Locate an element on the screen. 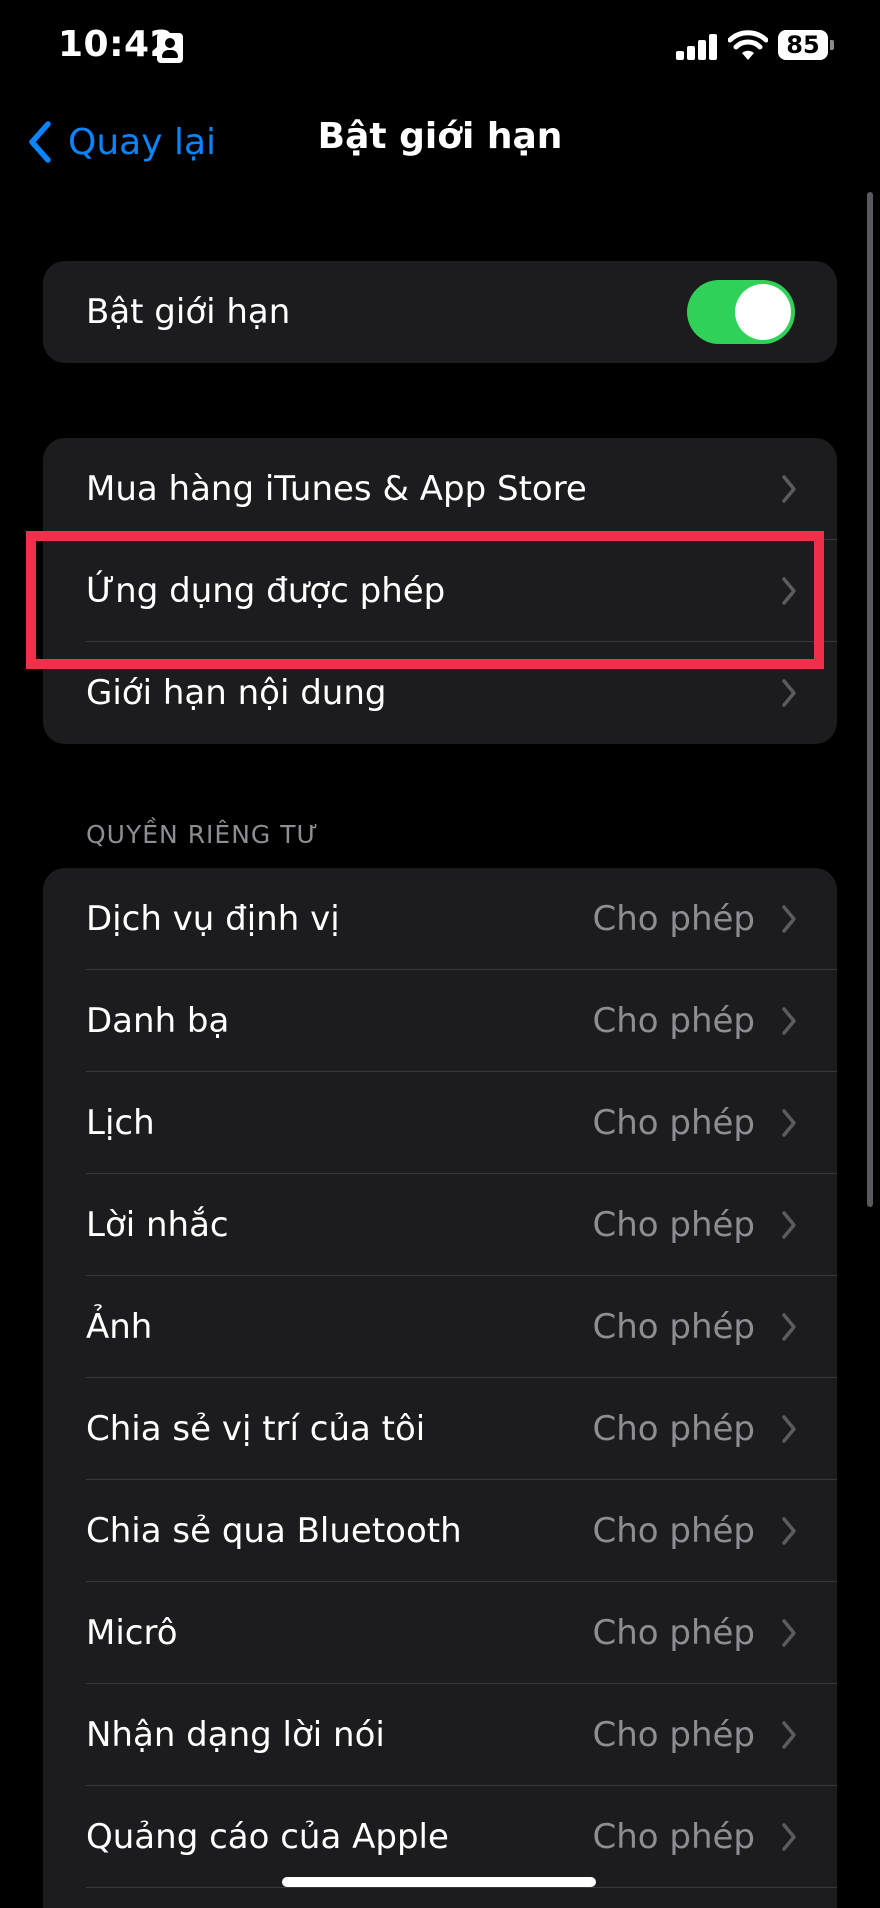  restrictions-toggle-switch is located at coordinates (741, 312).